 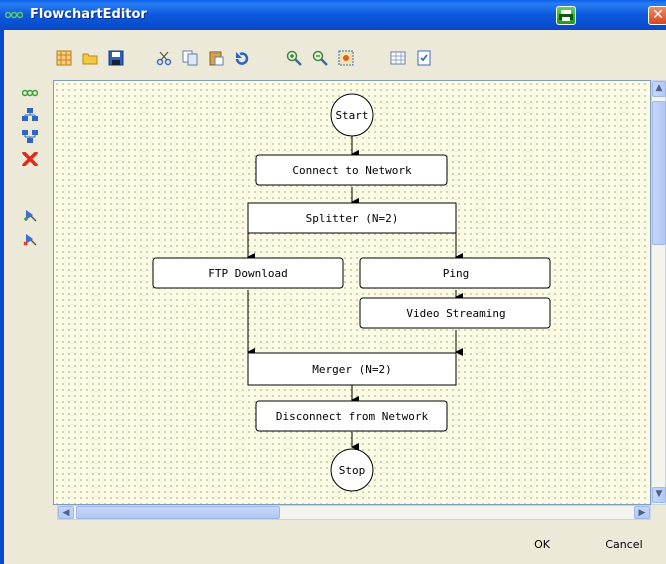 I want to click on node-stop-label: Stop, so click(x=352, y=470).